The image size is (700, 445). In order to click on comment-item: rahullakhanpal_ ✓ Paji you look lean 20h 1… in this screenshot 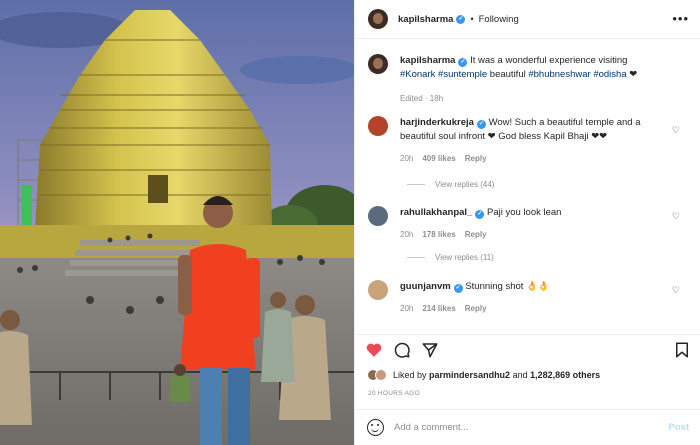, I will do `click(528, 222)`.